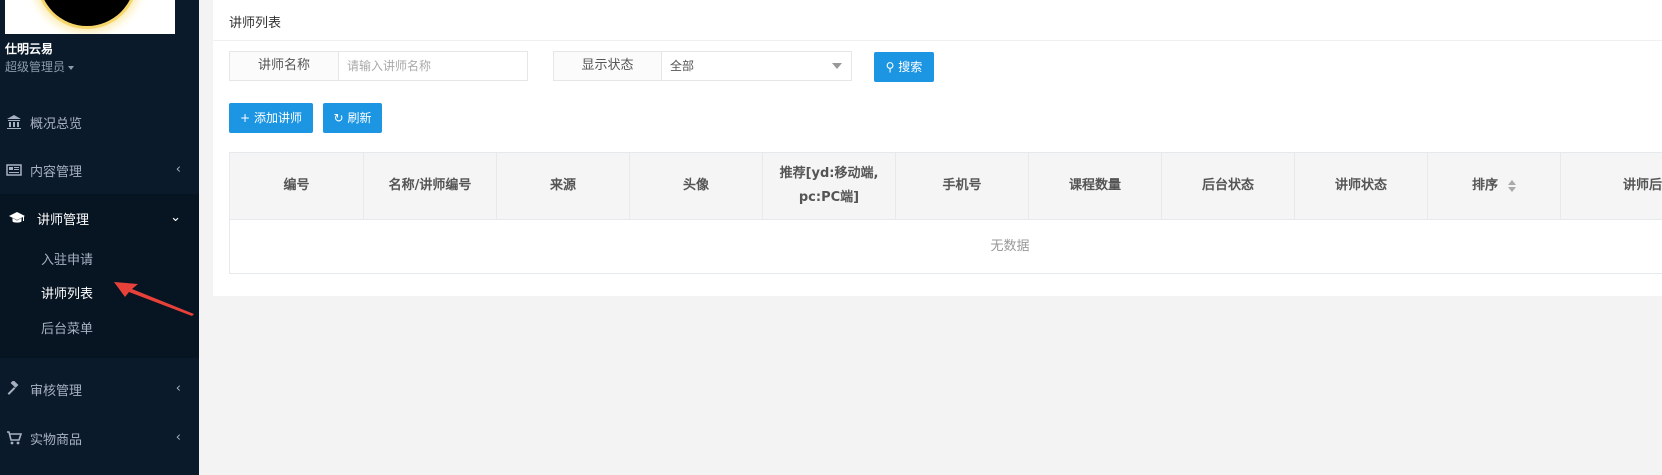 This screenshot has width=1662, height=475. What do you see at coordinates (1228, 186) in the screenshot?
I see `th-backend-status: 后台状态` at bounding box center [1228, 186].